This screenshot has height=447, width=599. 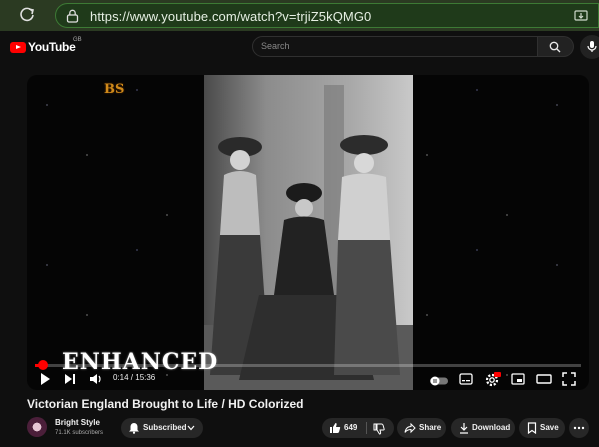 What do you see at coordinates (45, 379) in the screenshot?
I see `play-icon` at bounding box center [45, 379].